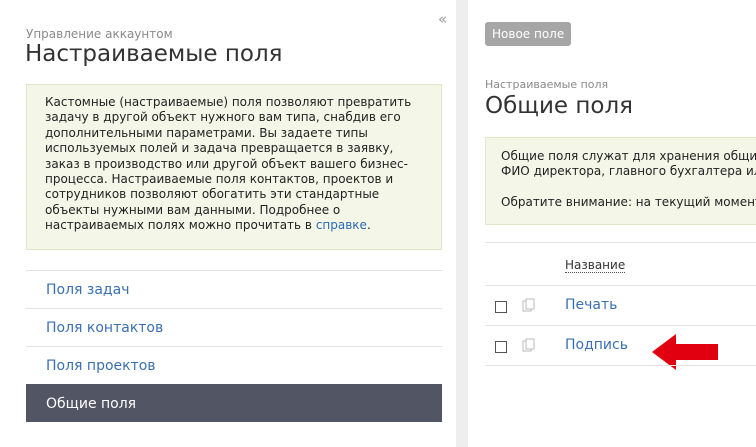 Image resolution: width=756 pixels, height=447 pixels. I want to click on column-header-name: Название, so click(595, 265).